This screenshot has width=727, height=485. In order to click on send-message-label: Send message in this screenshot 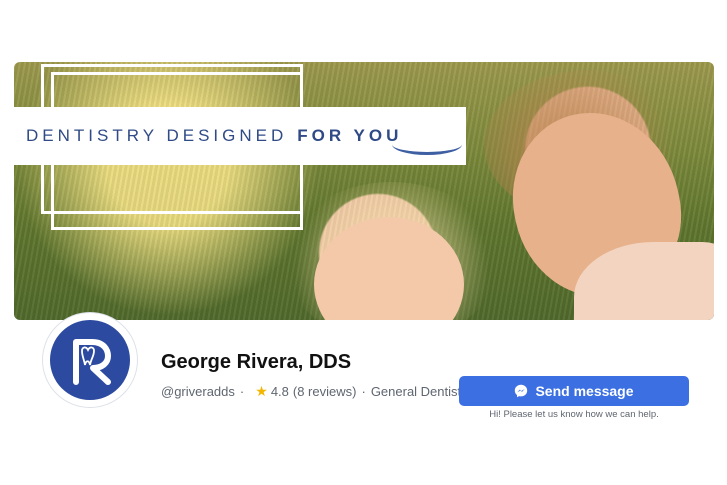, I will do `click(584, 391)`.